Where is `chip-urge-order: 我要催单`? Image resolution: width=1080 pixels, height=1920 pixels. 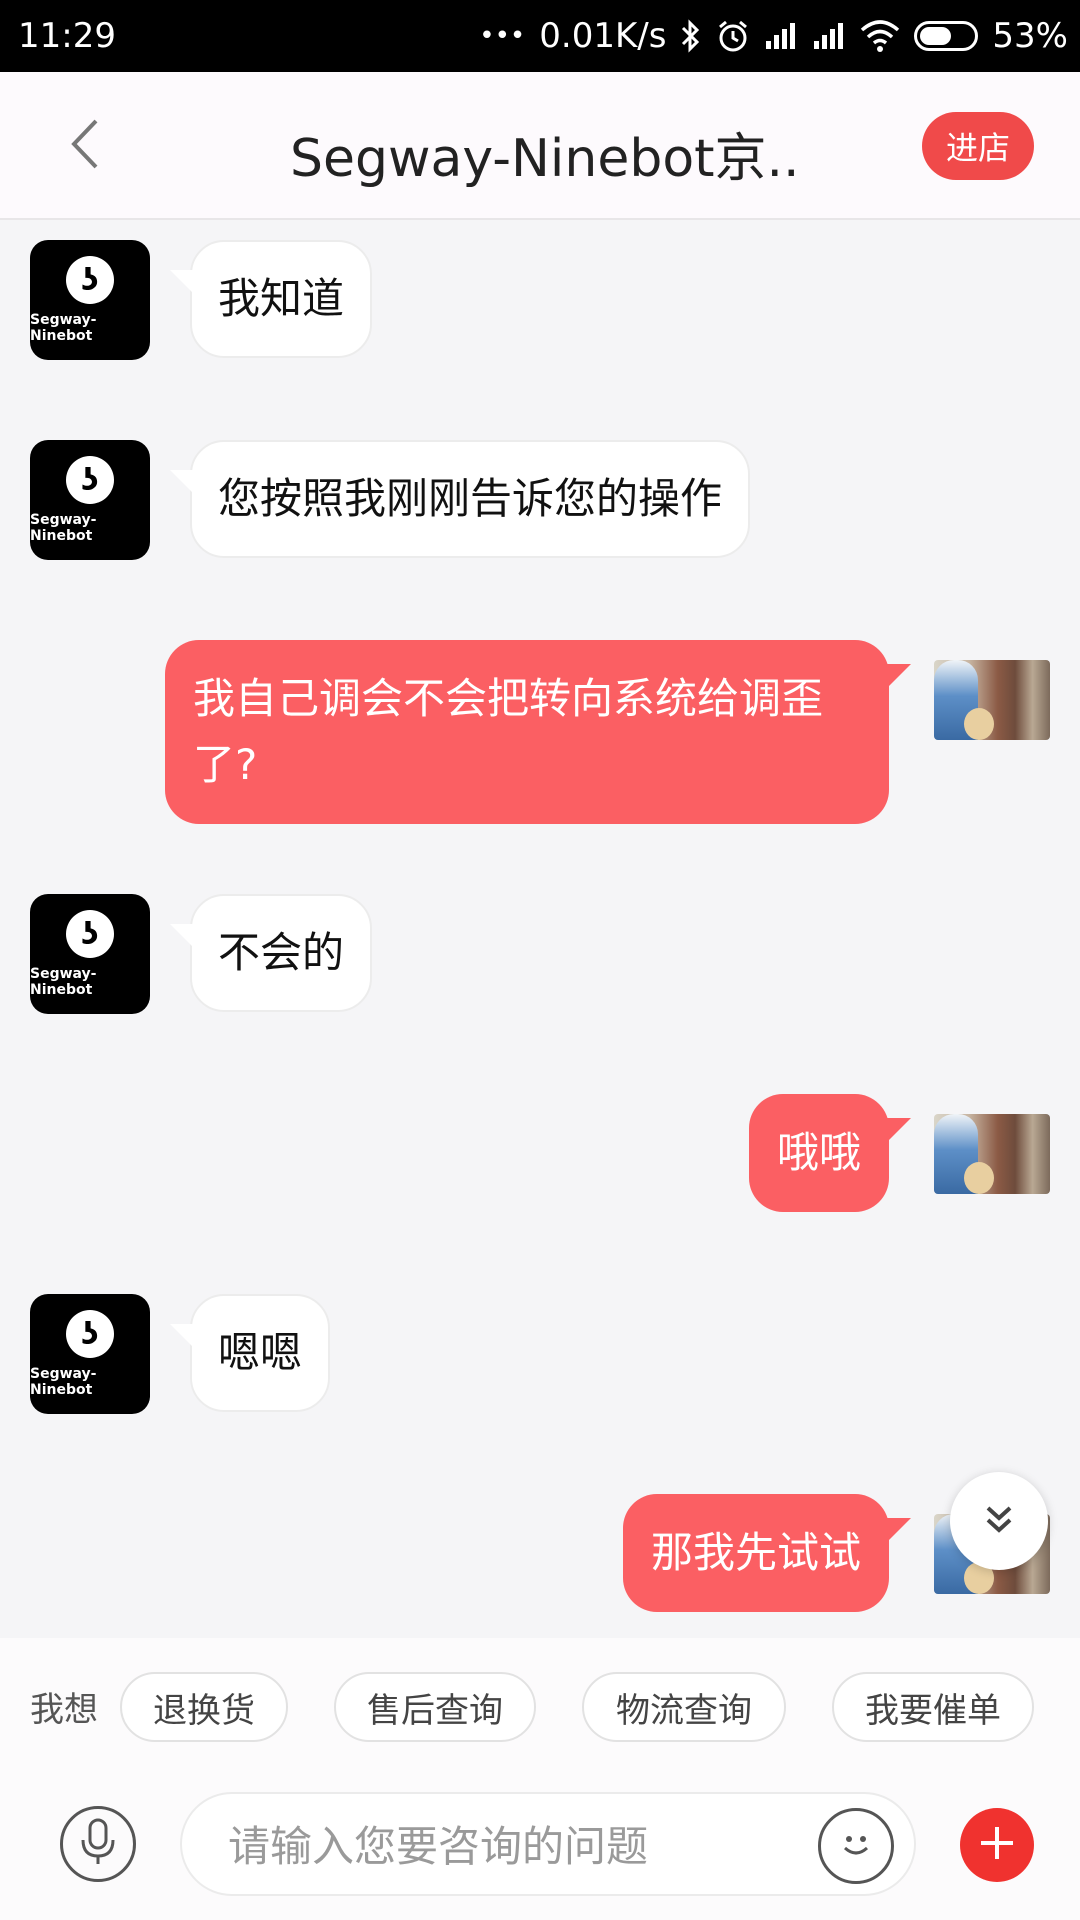
chip-urge-order: 我要催单 is located at coordinates (933, 1707).